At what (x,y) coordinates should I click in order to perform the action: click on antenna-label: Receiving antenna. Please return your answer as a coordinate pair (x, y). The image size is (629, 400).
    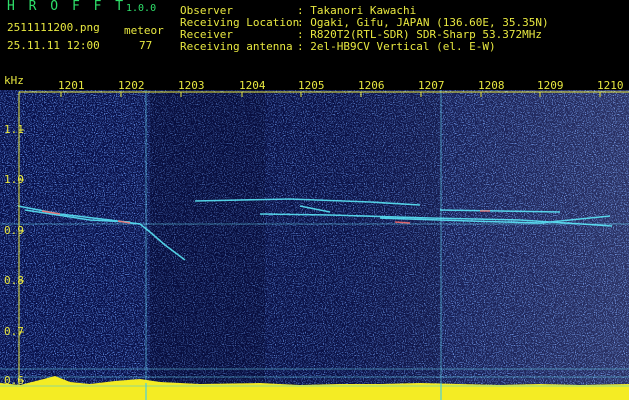
    Looking at the image, I should click on (236, 46).